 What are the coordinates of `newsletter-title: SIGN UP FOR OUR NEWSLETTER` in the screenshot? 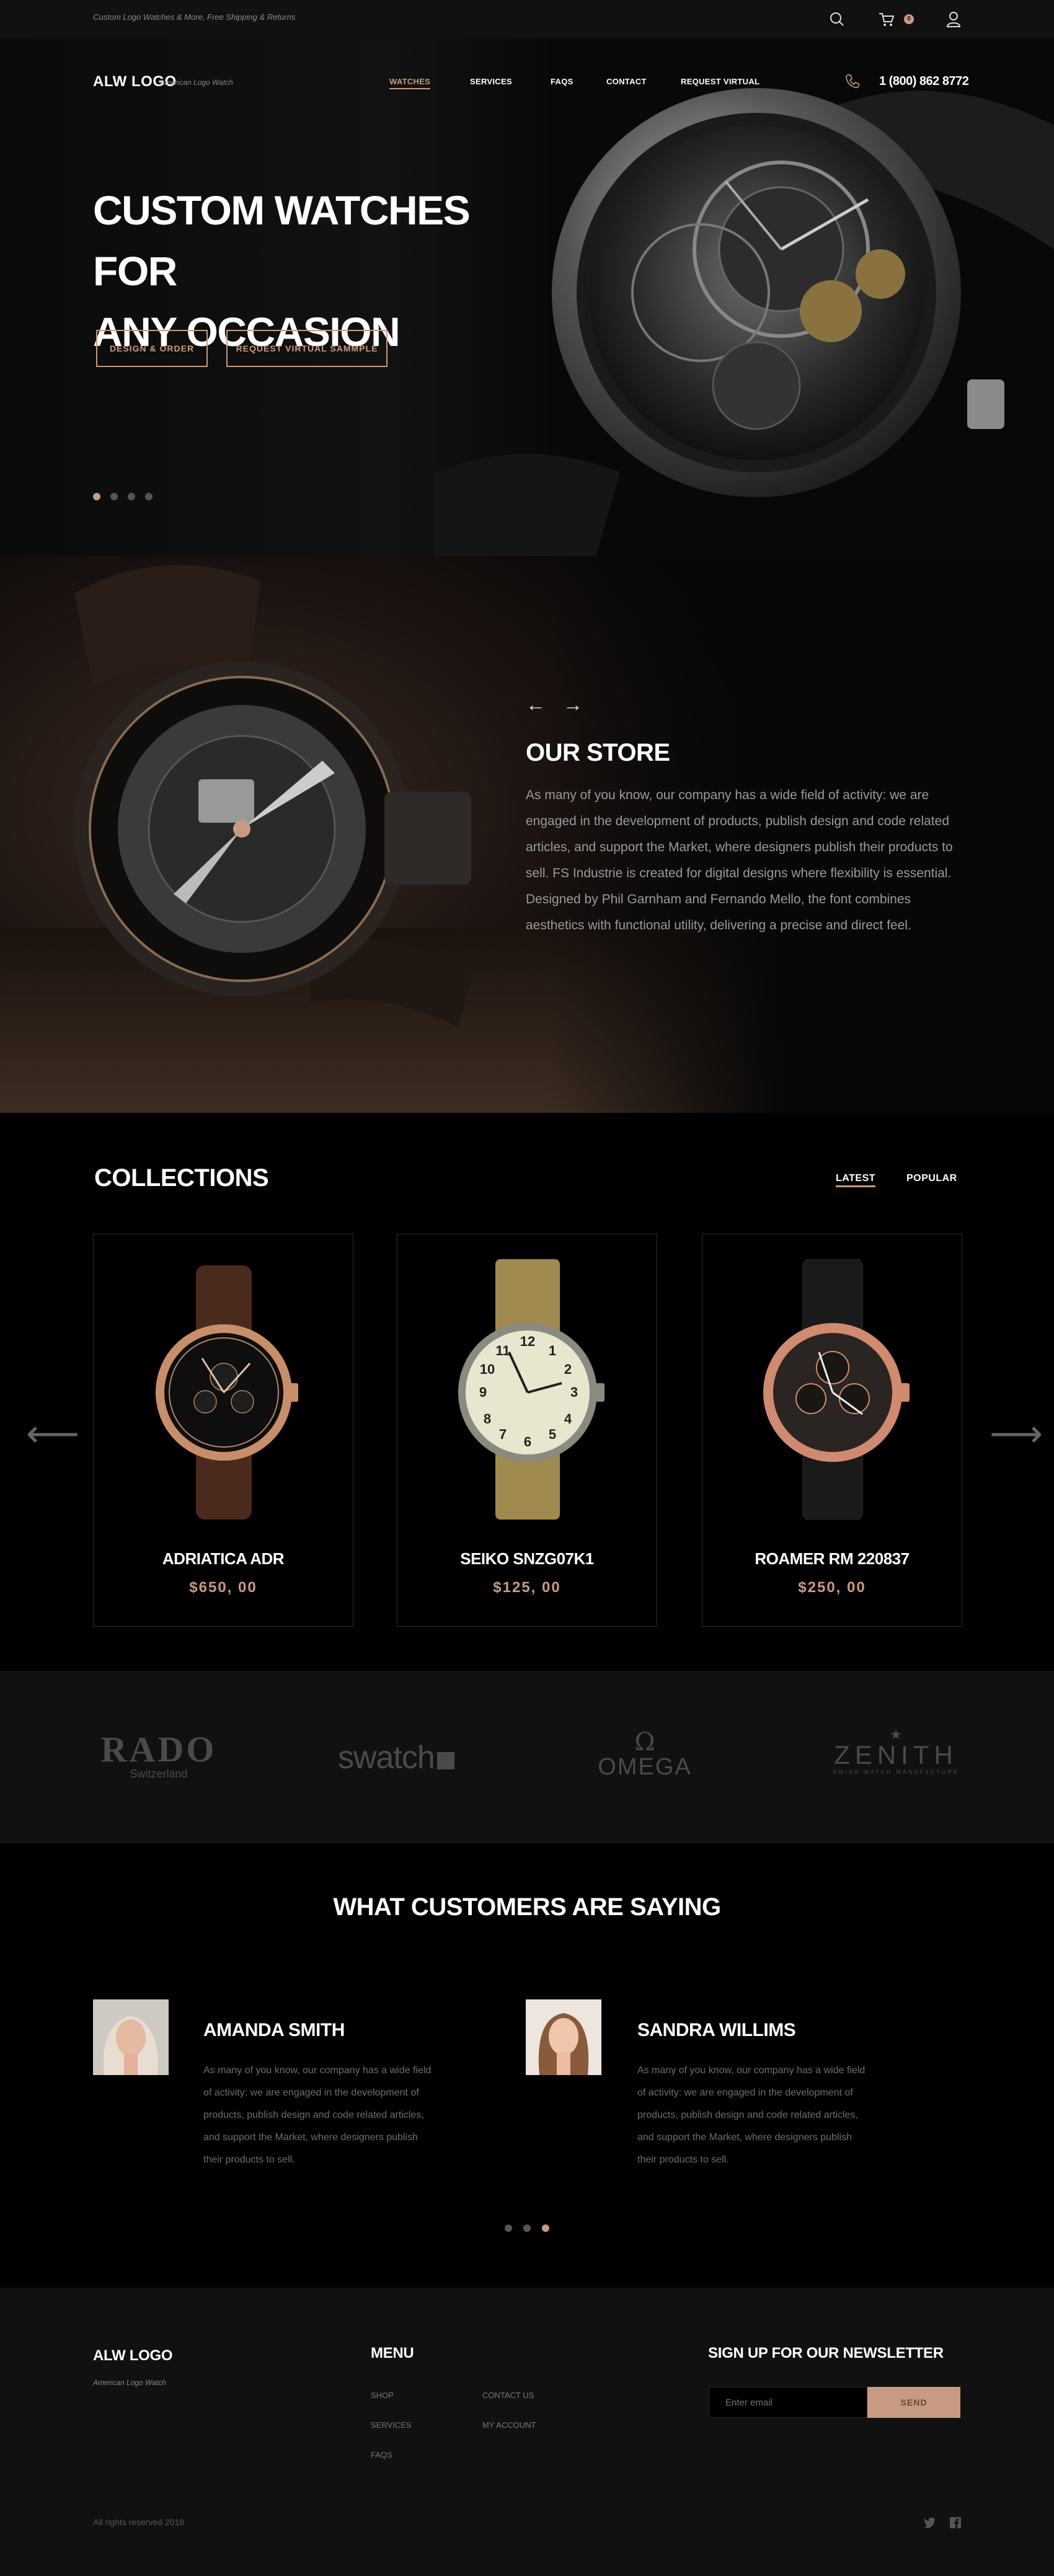 It's located at (826, 2353).